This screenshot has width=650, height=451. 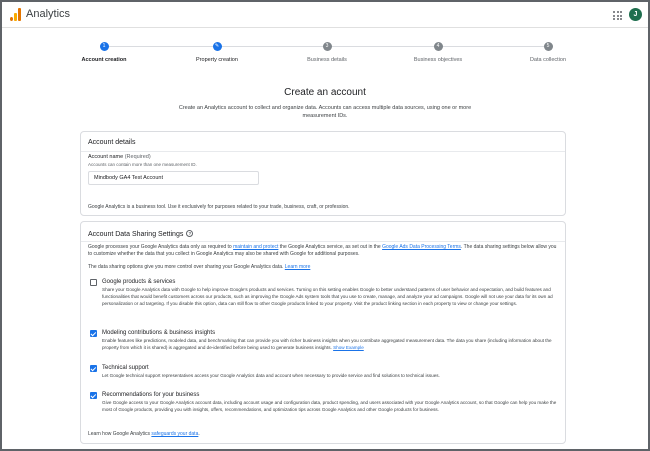 What do you see at coordinates (136, 234) in the screenshot?
I see `sharing-title-text: Account Data Sharing Settings` at bounding box center [136, 234].